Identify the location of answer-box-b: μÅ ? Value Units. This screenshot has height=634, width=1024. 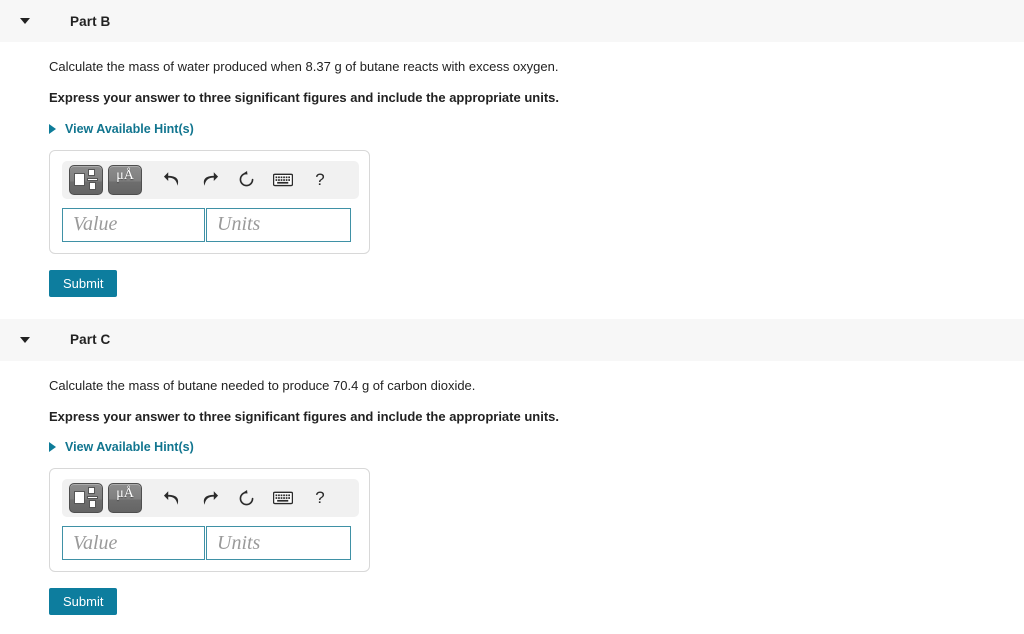
(209, 201).